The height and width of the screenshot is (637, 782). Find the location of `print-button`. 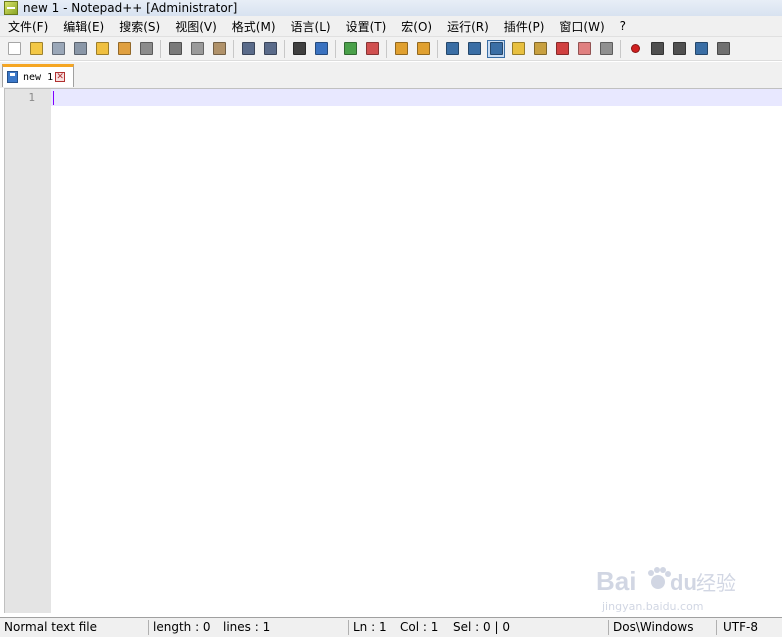

print-button is located at coordinates (146, 49).